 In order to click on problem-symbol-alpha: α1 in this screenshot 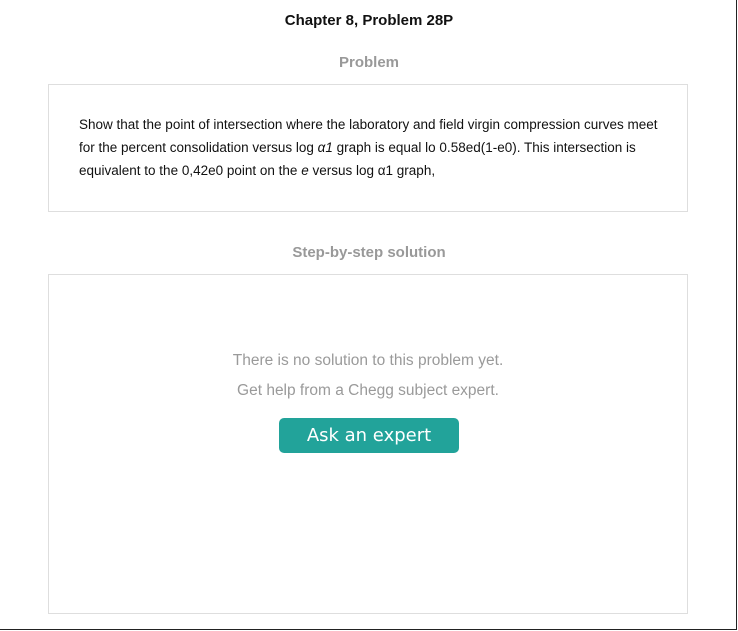, I will do `click(325, 147)`.